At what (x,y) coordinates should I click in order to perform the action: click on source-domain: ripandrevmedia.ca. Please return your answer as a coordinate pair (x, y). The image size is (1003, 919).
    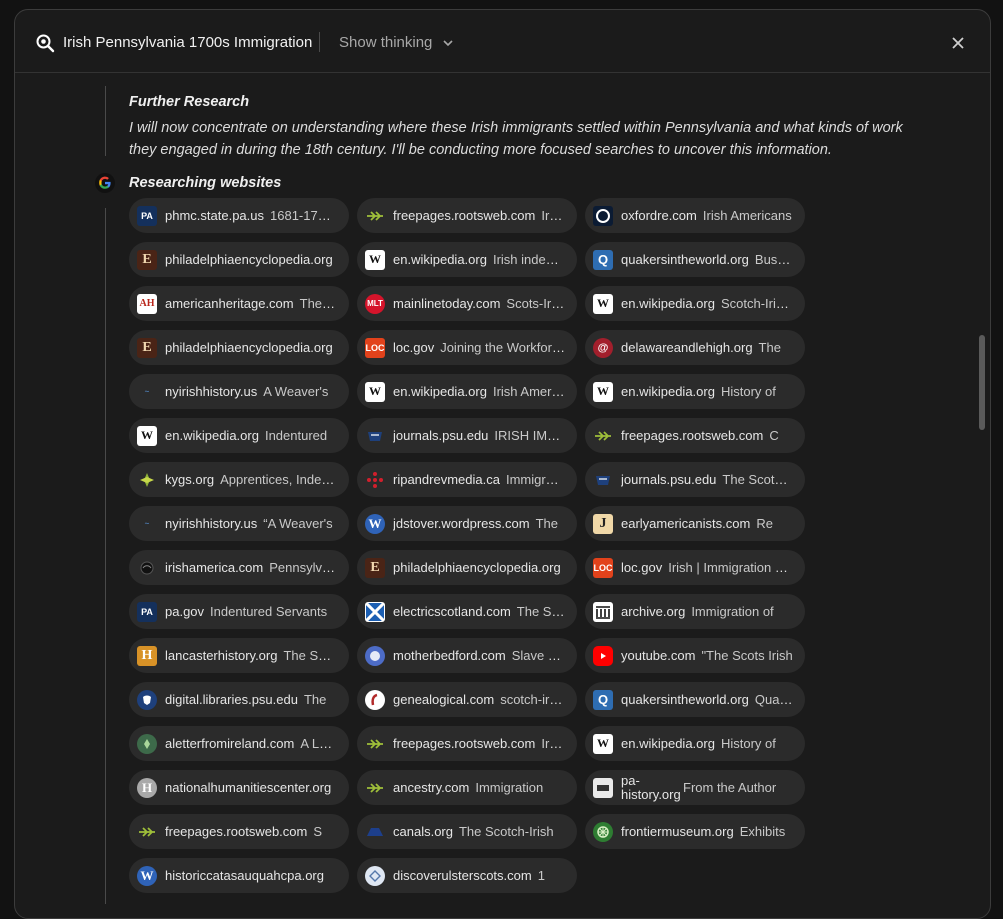
    Looking at the image, I should click on (446, 479).